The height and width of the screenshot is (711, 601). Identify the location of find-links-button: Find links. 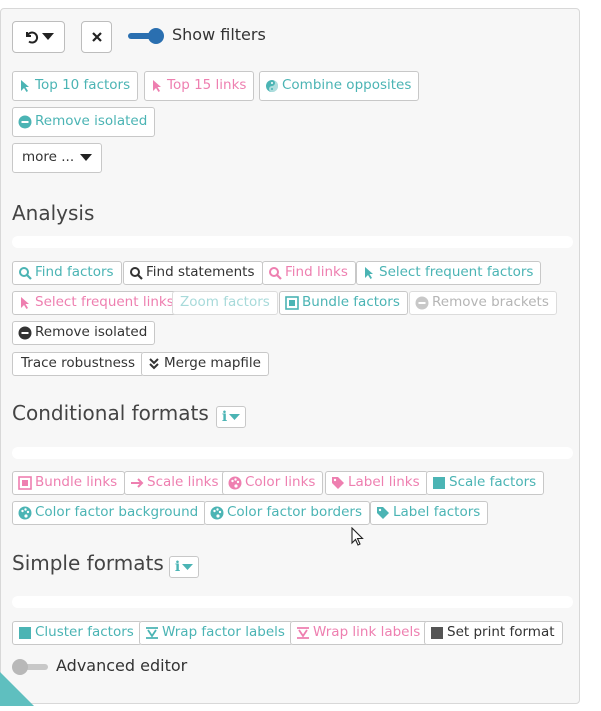
(309, 273).